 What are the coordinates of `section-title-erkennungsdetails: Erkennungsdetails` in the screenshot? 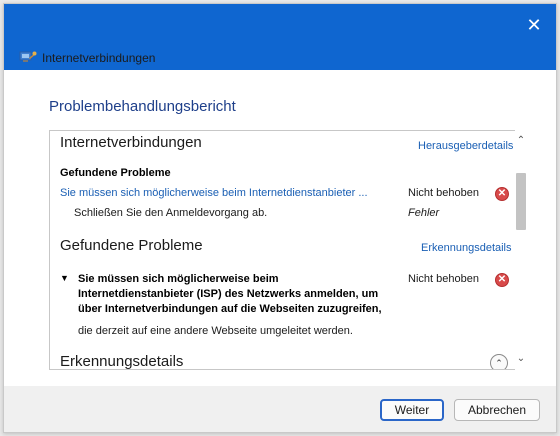 It's located at (122, 361).